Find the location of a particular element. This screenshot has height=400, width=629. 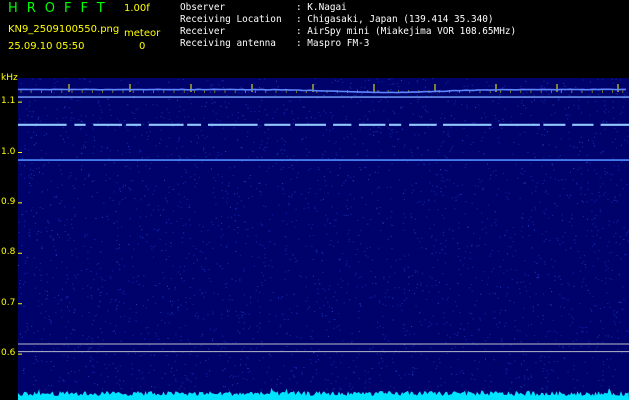

y-tick-label: 0.9 is located at coordinates (8, 201).